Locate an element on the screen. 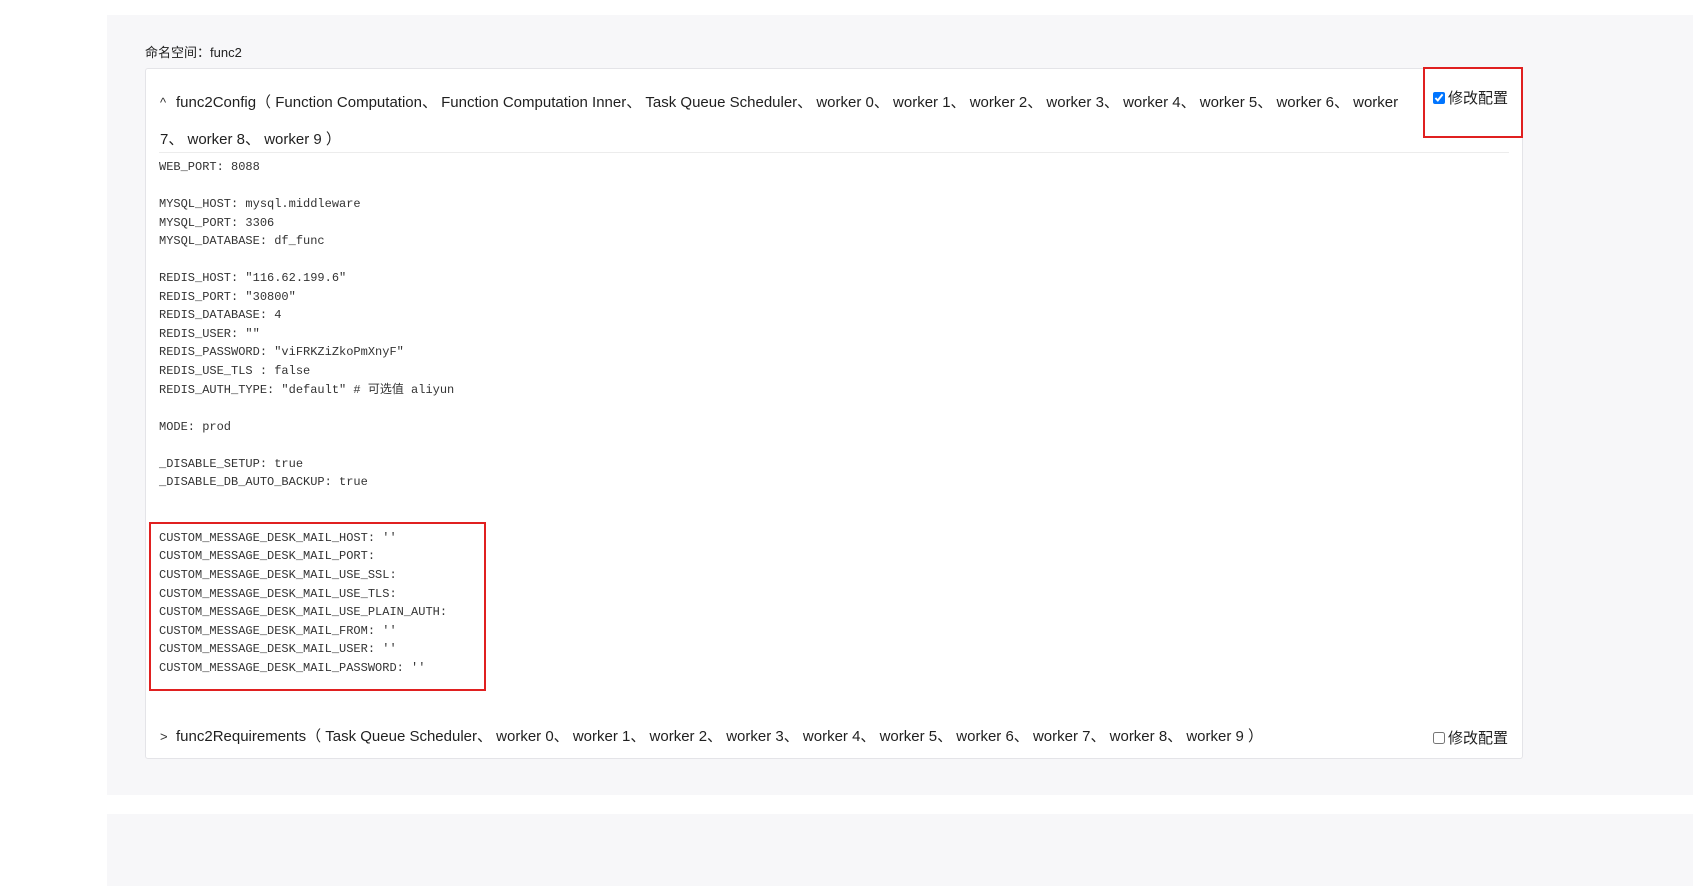 Image resolution: width=1693 pixels, height=886 pixels. config-line: REDIS_USE_TLS : false is located at coordinates (235, 371).